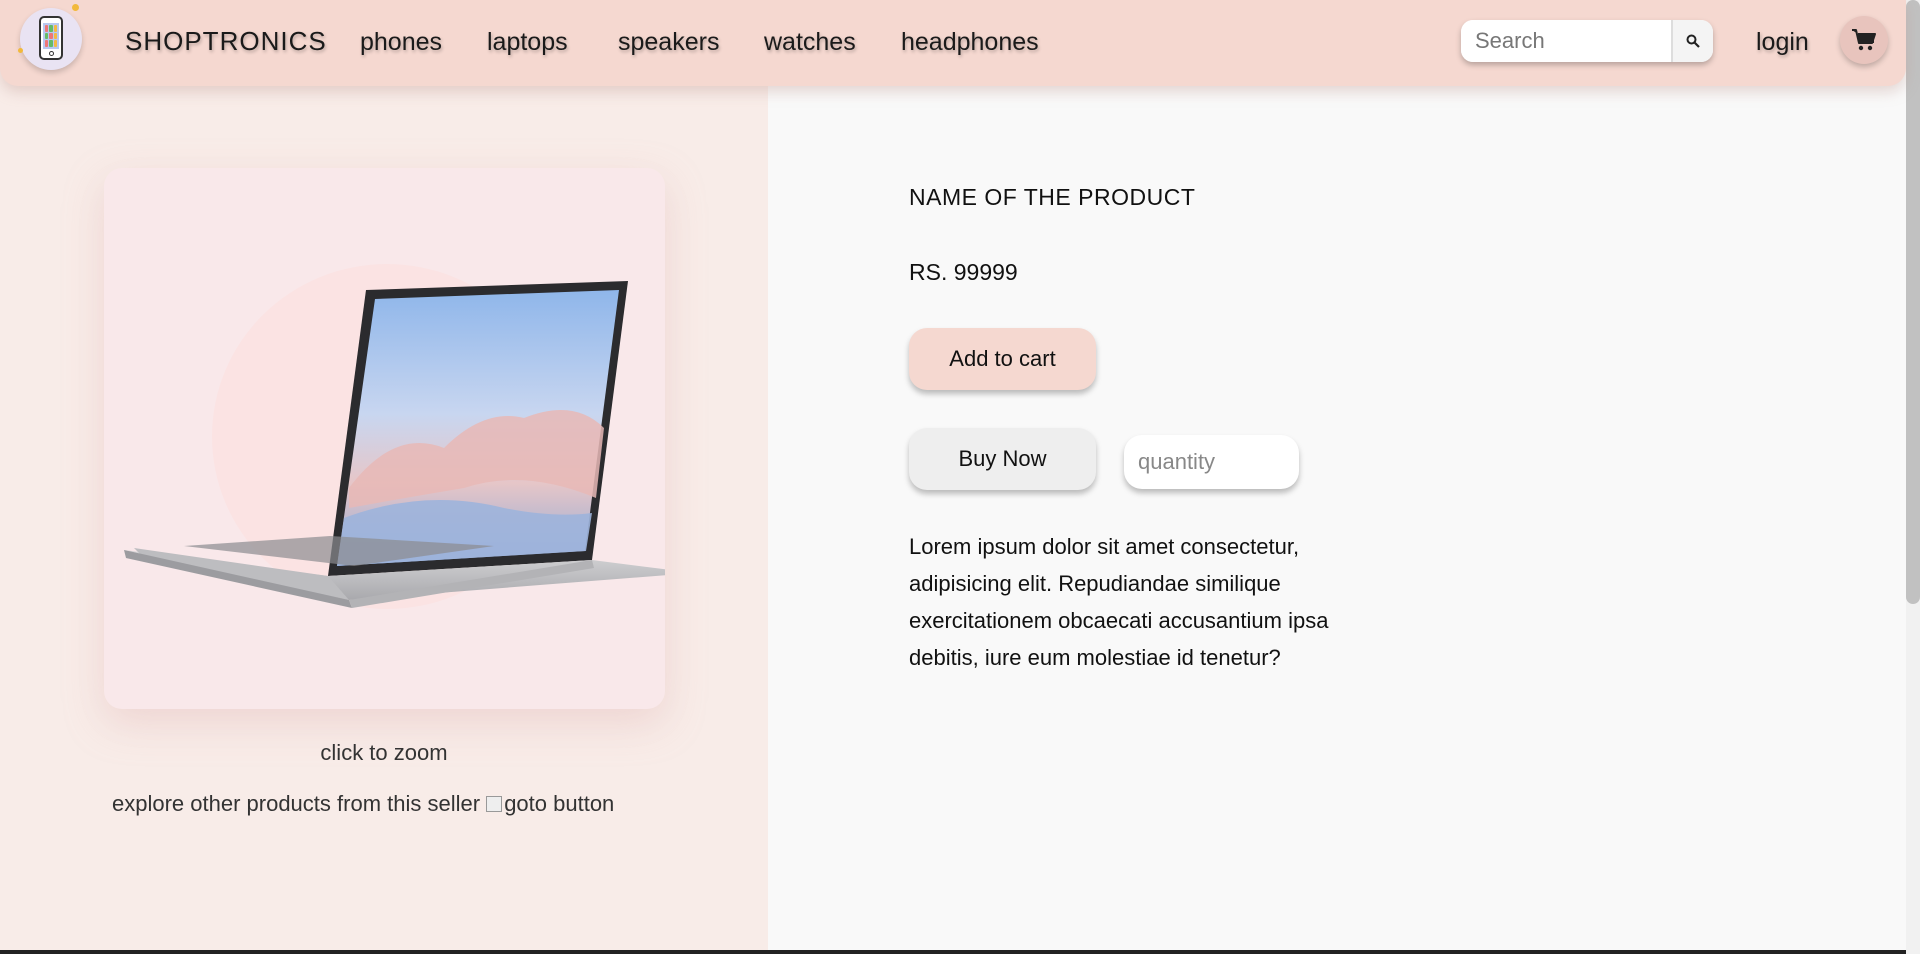  I want to click on brand-name: SHOPTRONICS, so click(226, 41).